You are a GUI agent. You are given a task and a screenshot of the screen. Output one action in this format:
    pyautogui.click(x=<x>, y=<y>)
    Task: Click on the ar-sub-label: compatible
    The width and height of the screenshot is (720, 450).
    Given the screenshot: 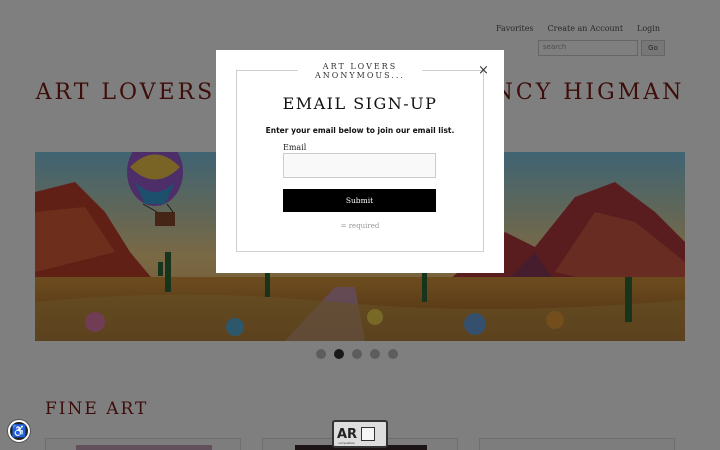 What is the action you would take?
    pyautogui.click(x=346, y=443)
    